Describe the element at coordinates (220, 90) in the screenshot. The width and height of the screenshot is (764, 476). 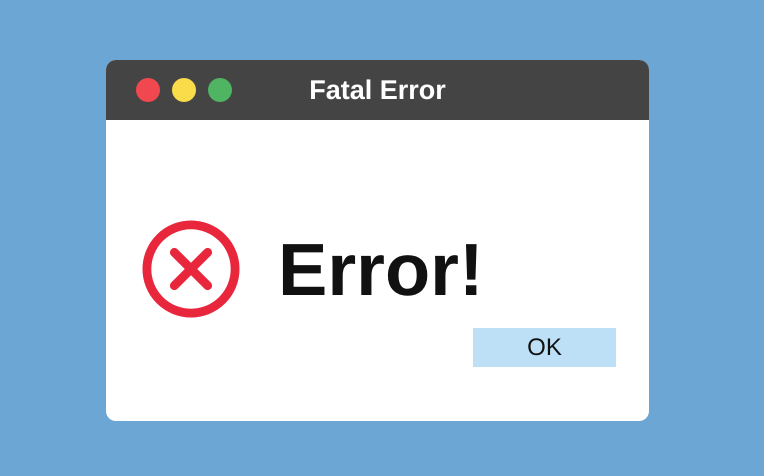
I see `maximize-icon` at that location.